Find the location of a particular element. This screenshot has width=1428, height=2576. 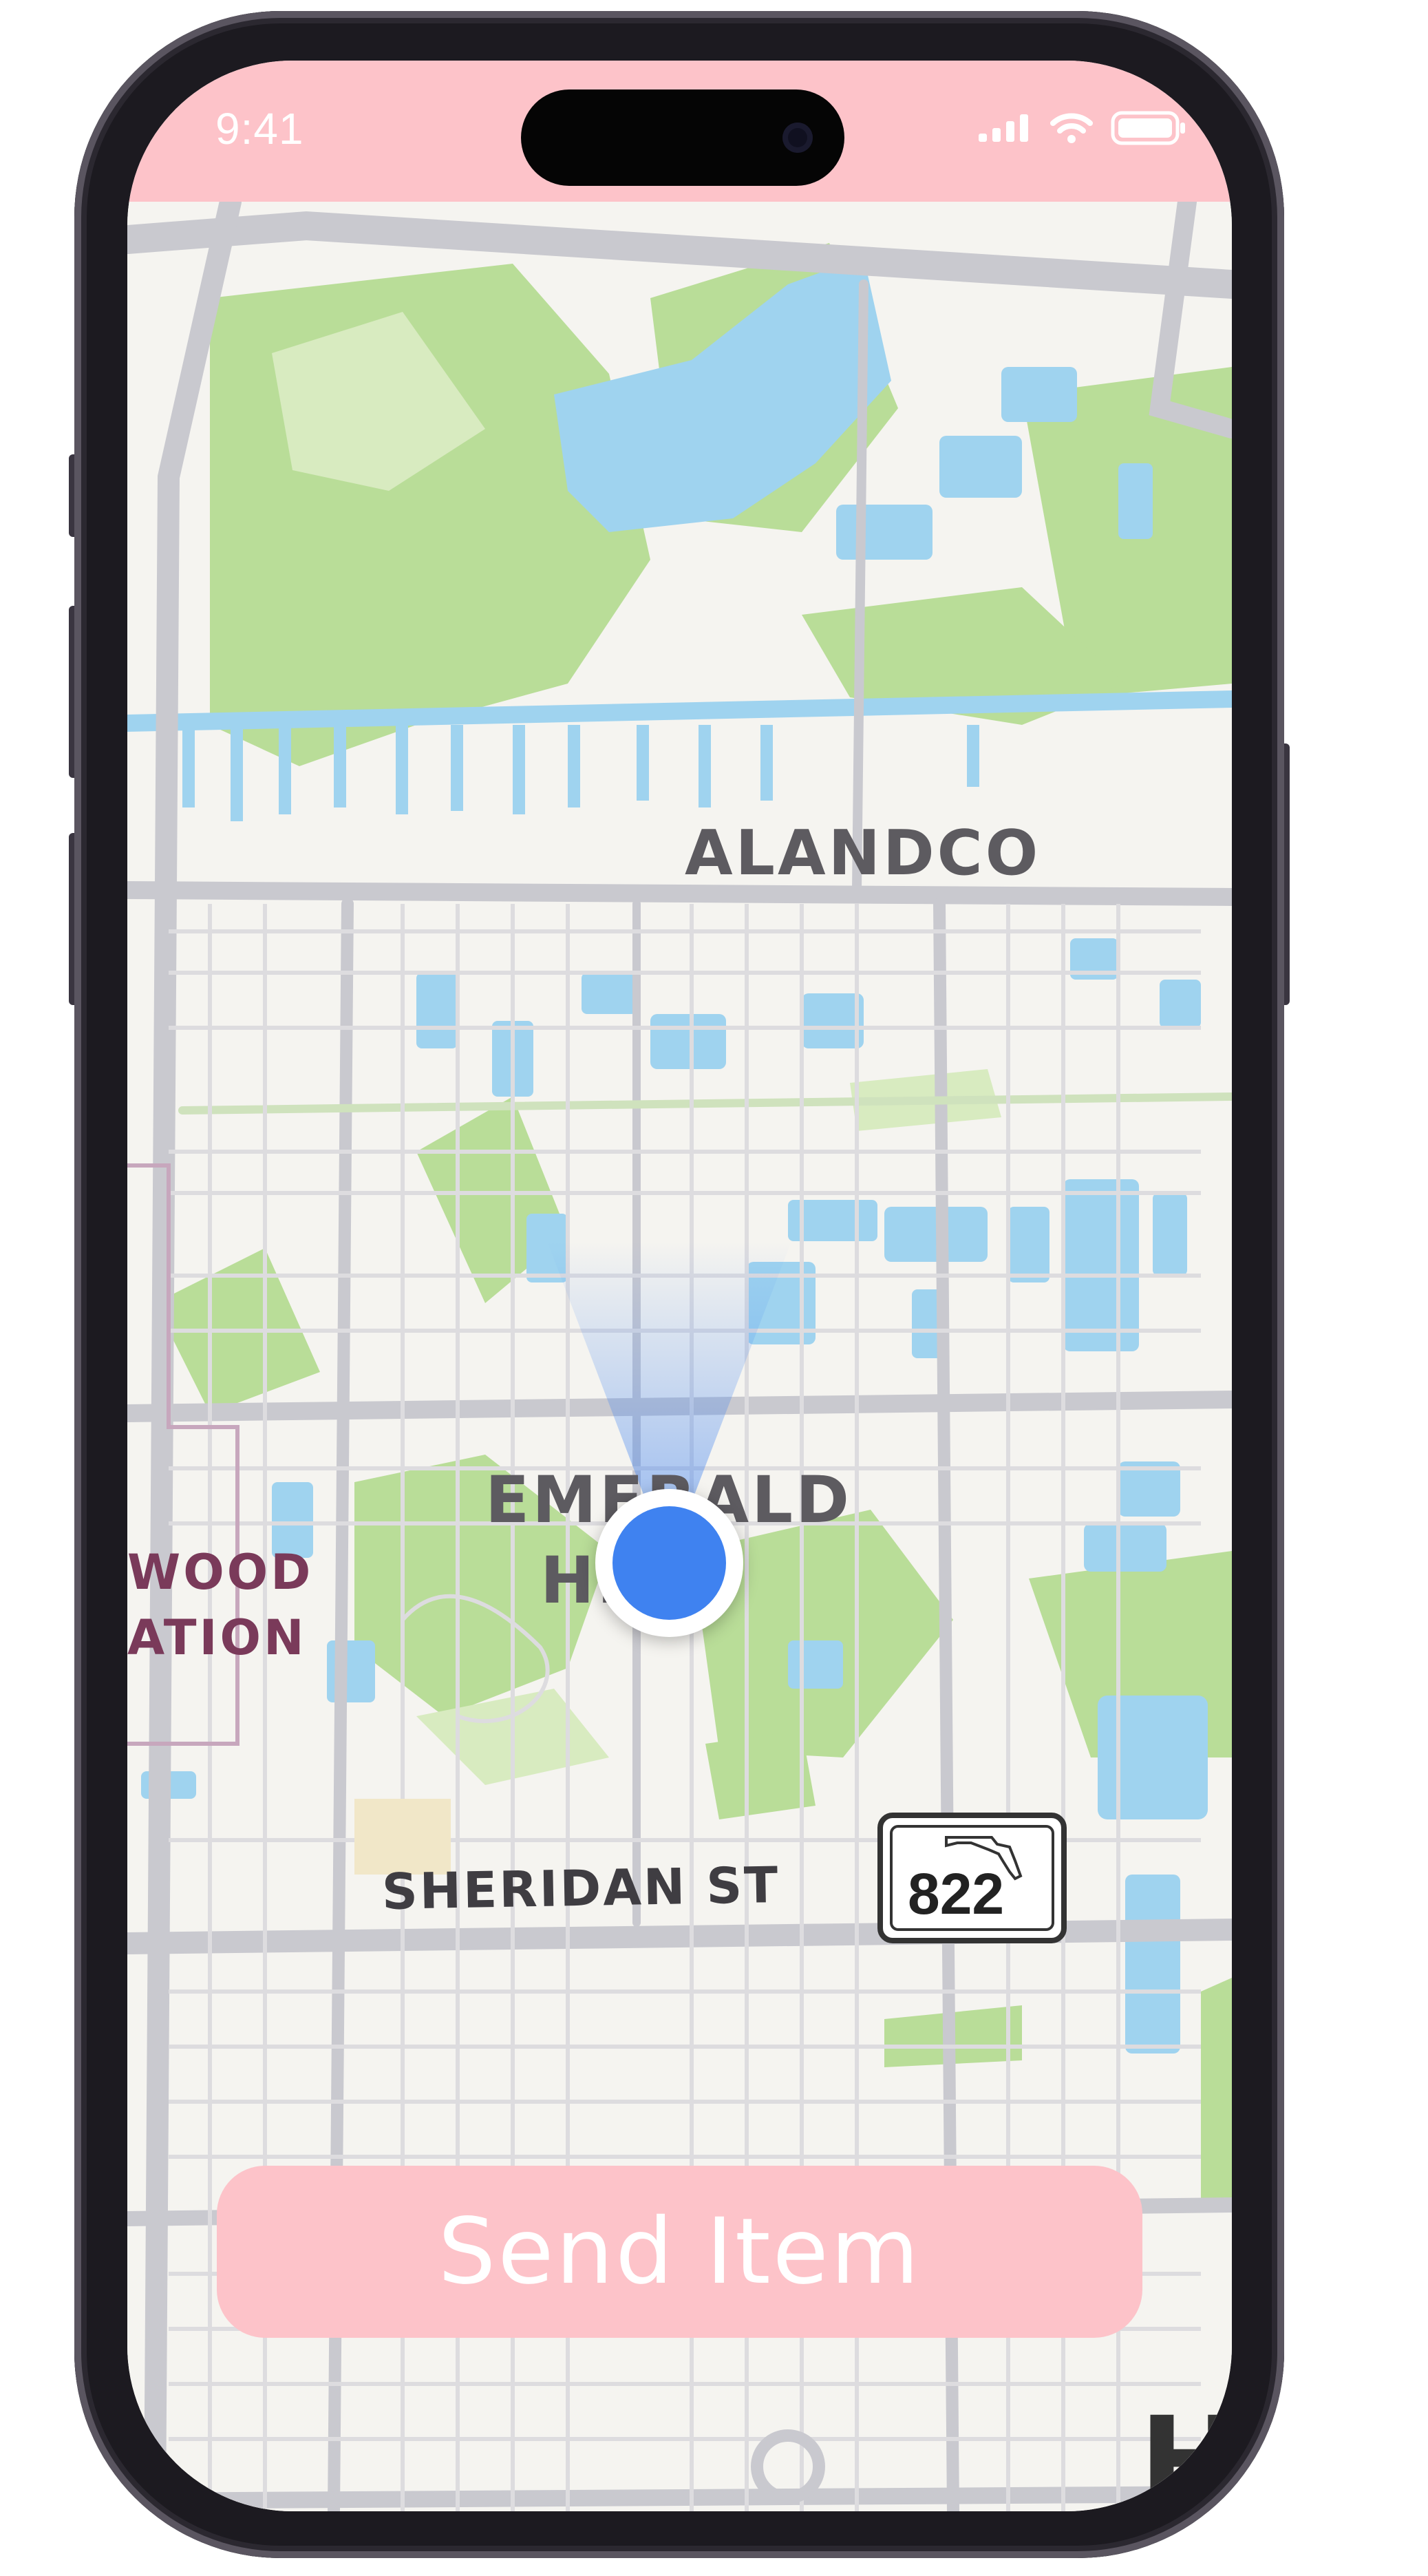

map-label-ation-partial: ATION is located at coordinates (217, 1638).